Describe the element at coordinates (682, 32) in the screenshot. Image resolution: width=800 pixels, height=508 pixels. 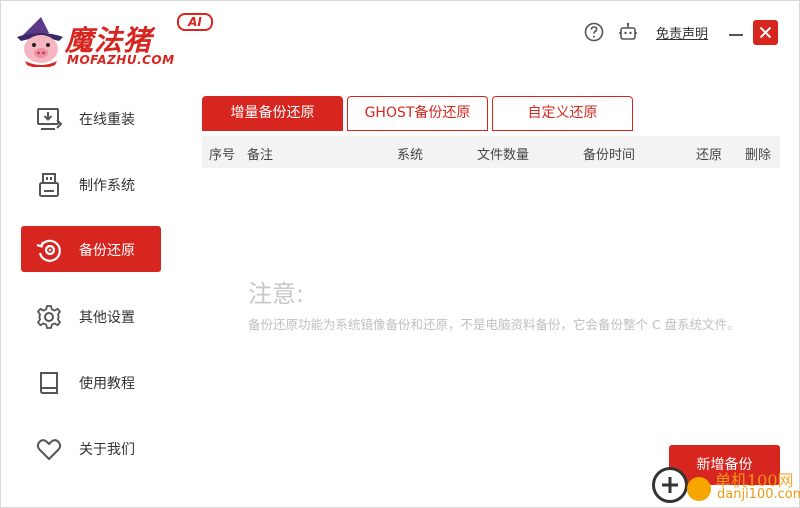
I see `disclaimer-link: 免责声明` at that location.